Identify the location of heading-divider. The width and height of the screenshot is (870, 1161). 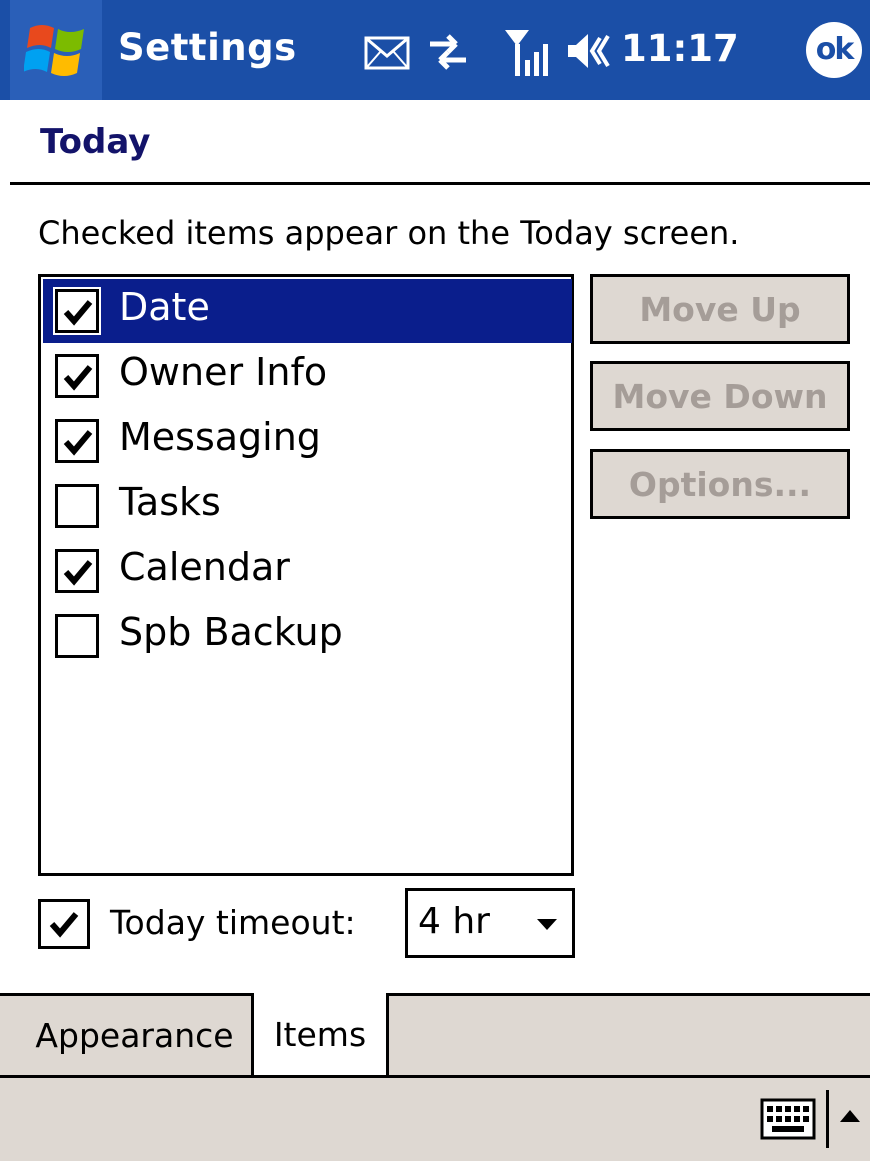
(440, 183).